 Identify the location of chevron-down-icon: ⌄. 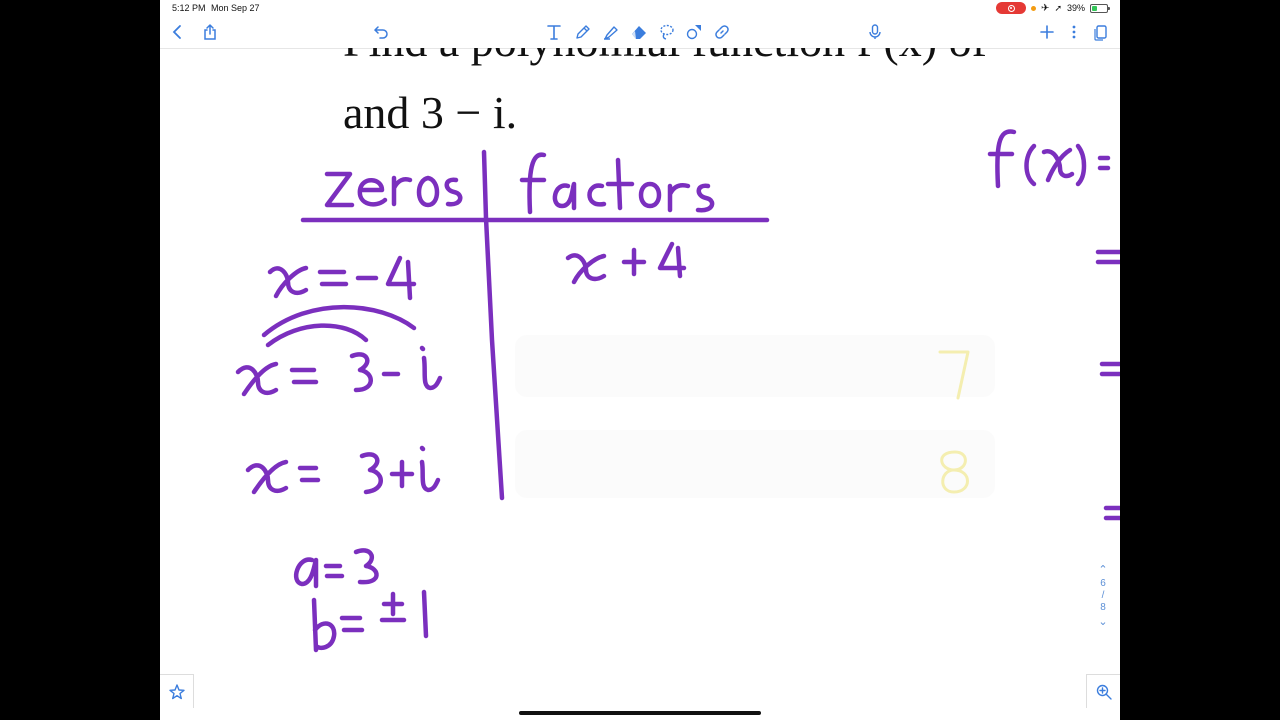
(1103, 622).